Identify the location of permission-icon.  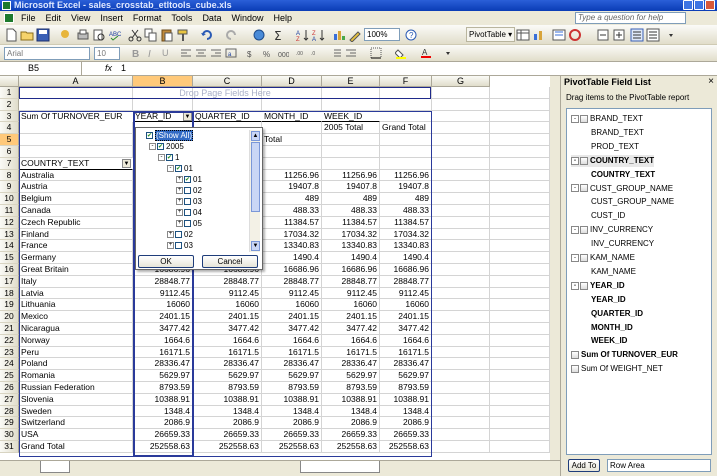
(65, 35).